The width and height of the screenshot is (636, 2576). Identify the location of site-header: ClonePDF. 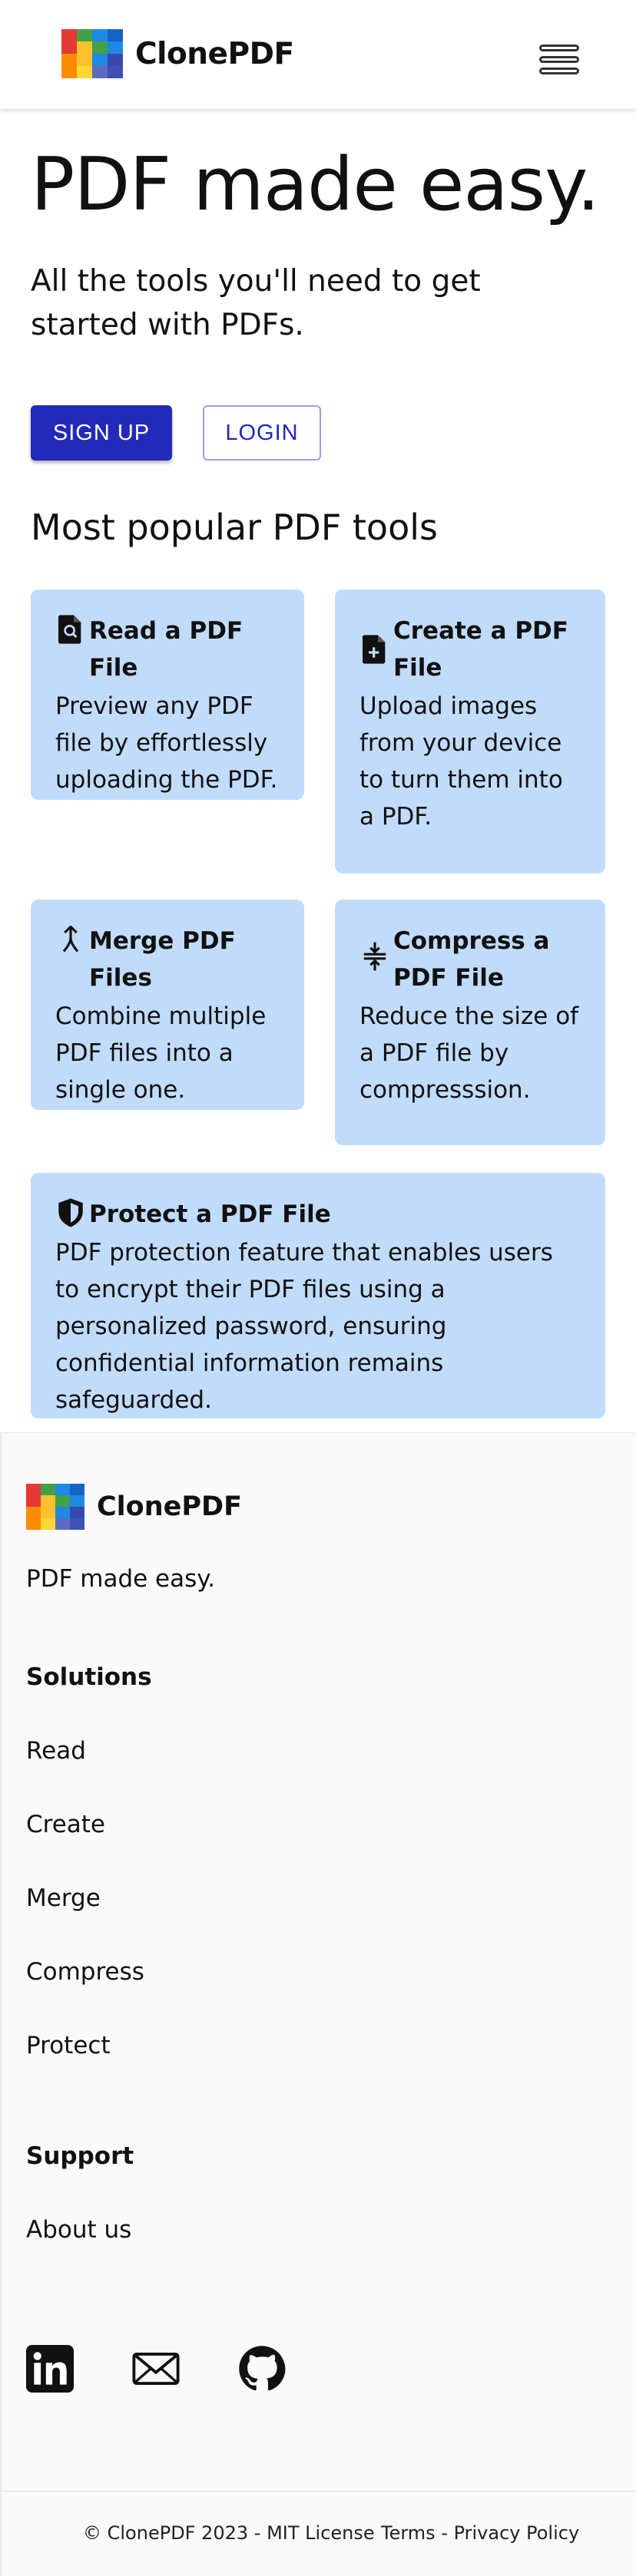
(318, 54).